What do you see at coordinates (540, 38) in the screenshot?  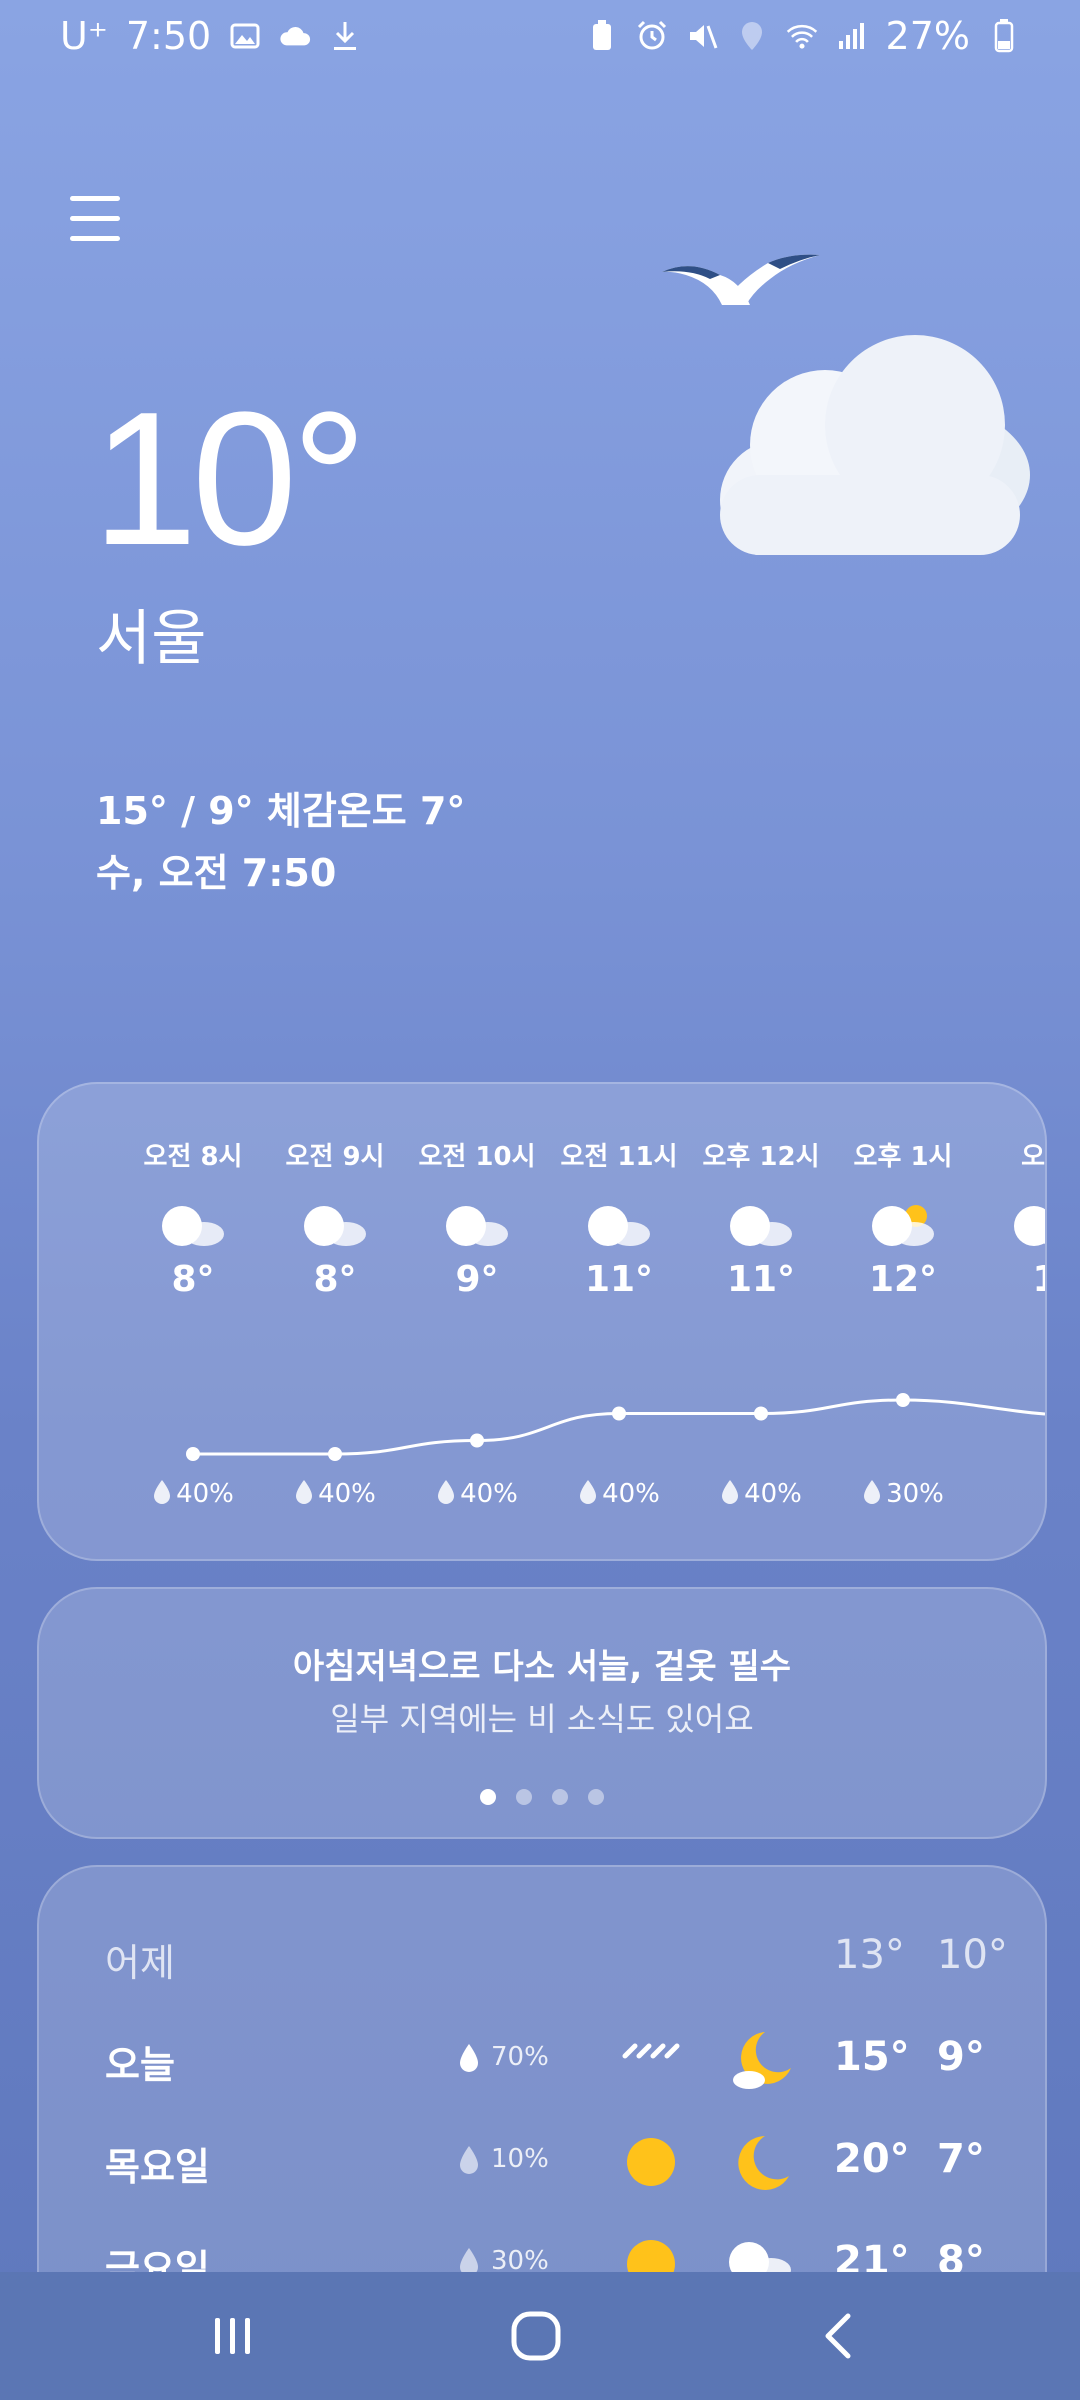 I see `status-bar: U⁺ 7:50 27%` at bounding box center [540, 38].